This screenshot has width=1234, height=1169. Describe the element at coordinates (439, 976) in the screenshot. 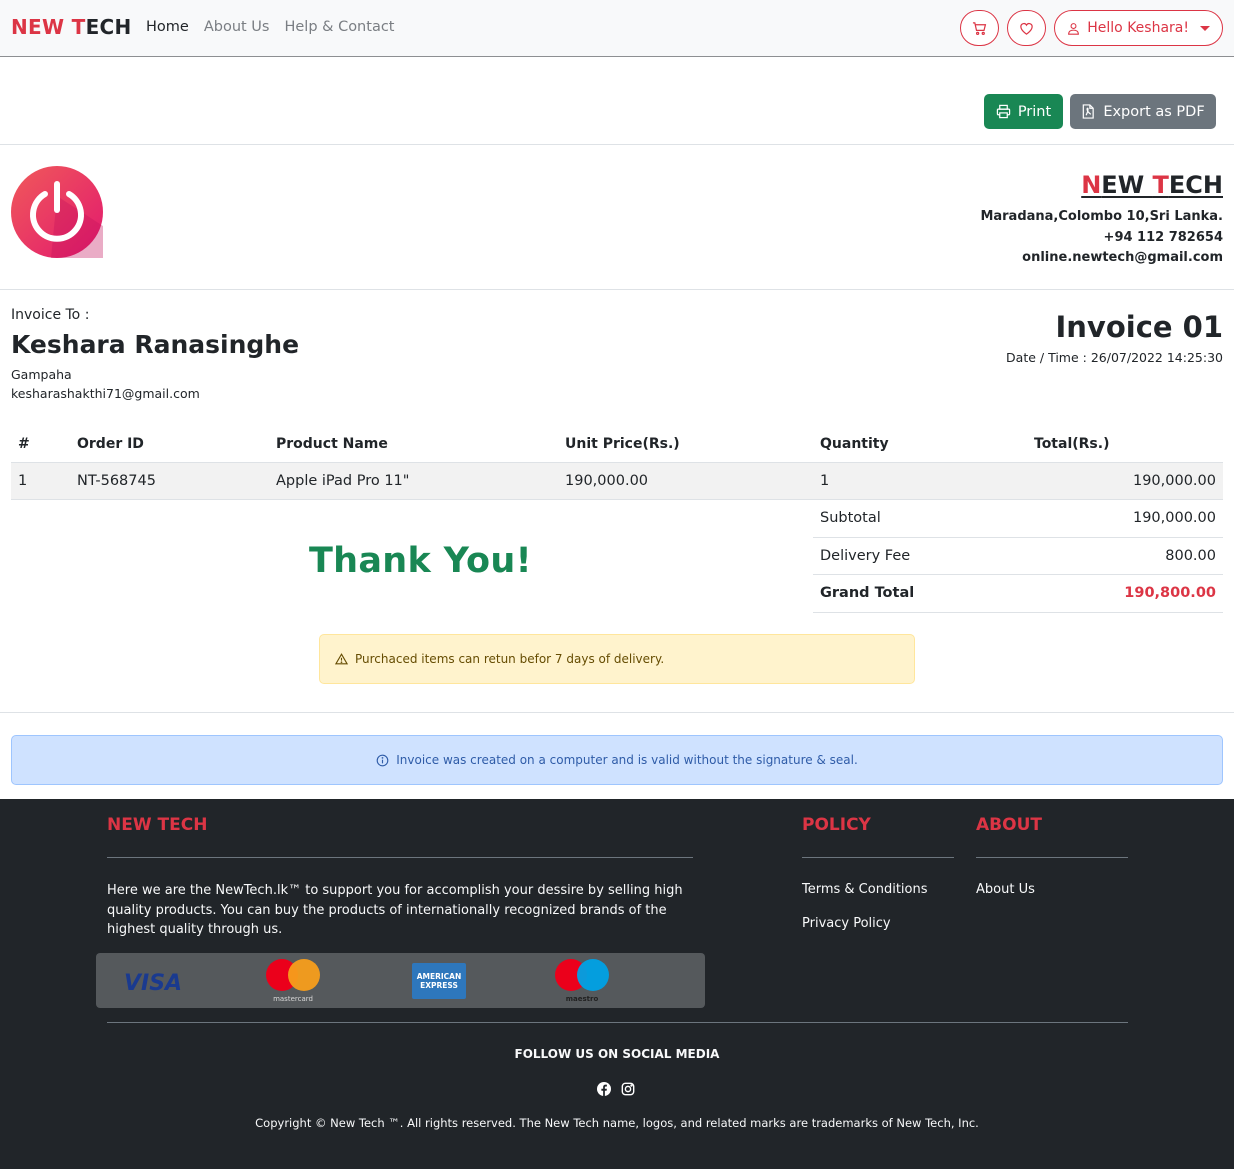

I see `svg-text: AMERICAN` at that location.